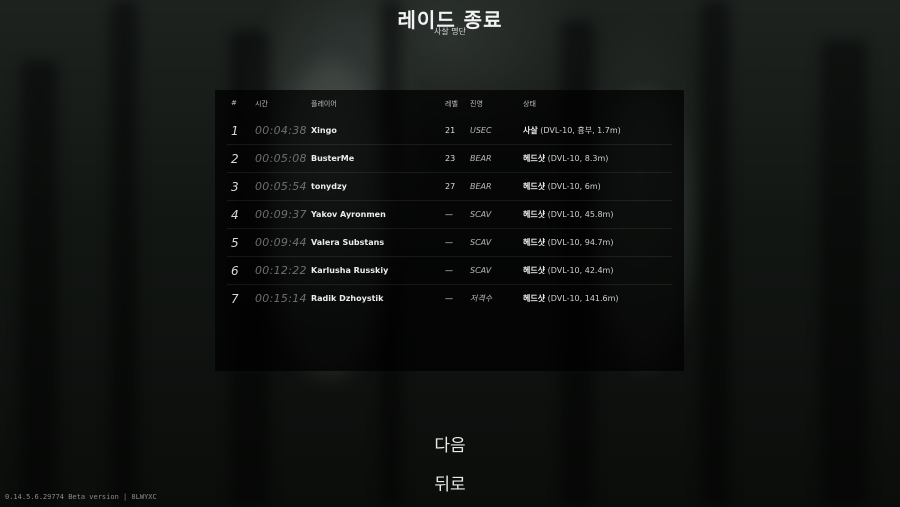  Describe the element at coordinates (235, 271) in the screenshot. I see `row-number: 6` at that location.